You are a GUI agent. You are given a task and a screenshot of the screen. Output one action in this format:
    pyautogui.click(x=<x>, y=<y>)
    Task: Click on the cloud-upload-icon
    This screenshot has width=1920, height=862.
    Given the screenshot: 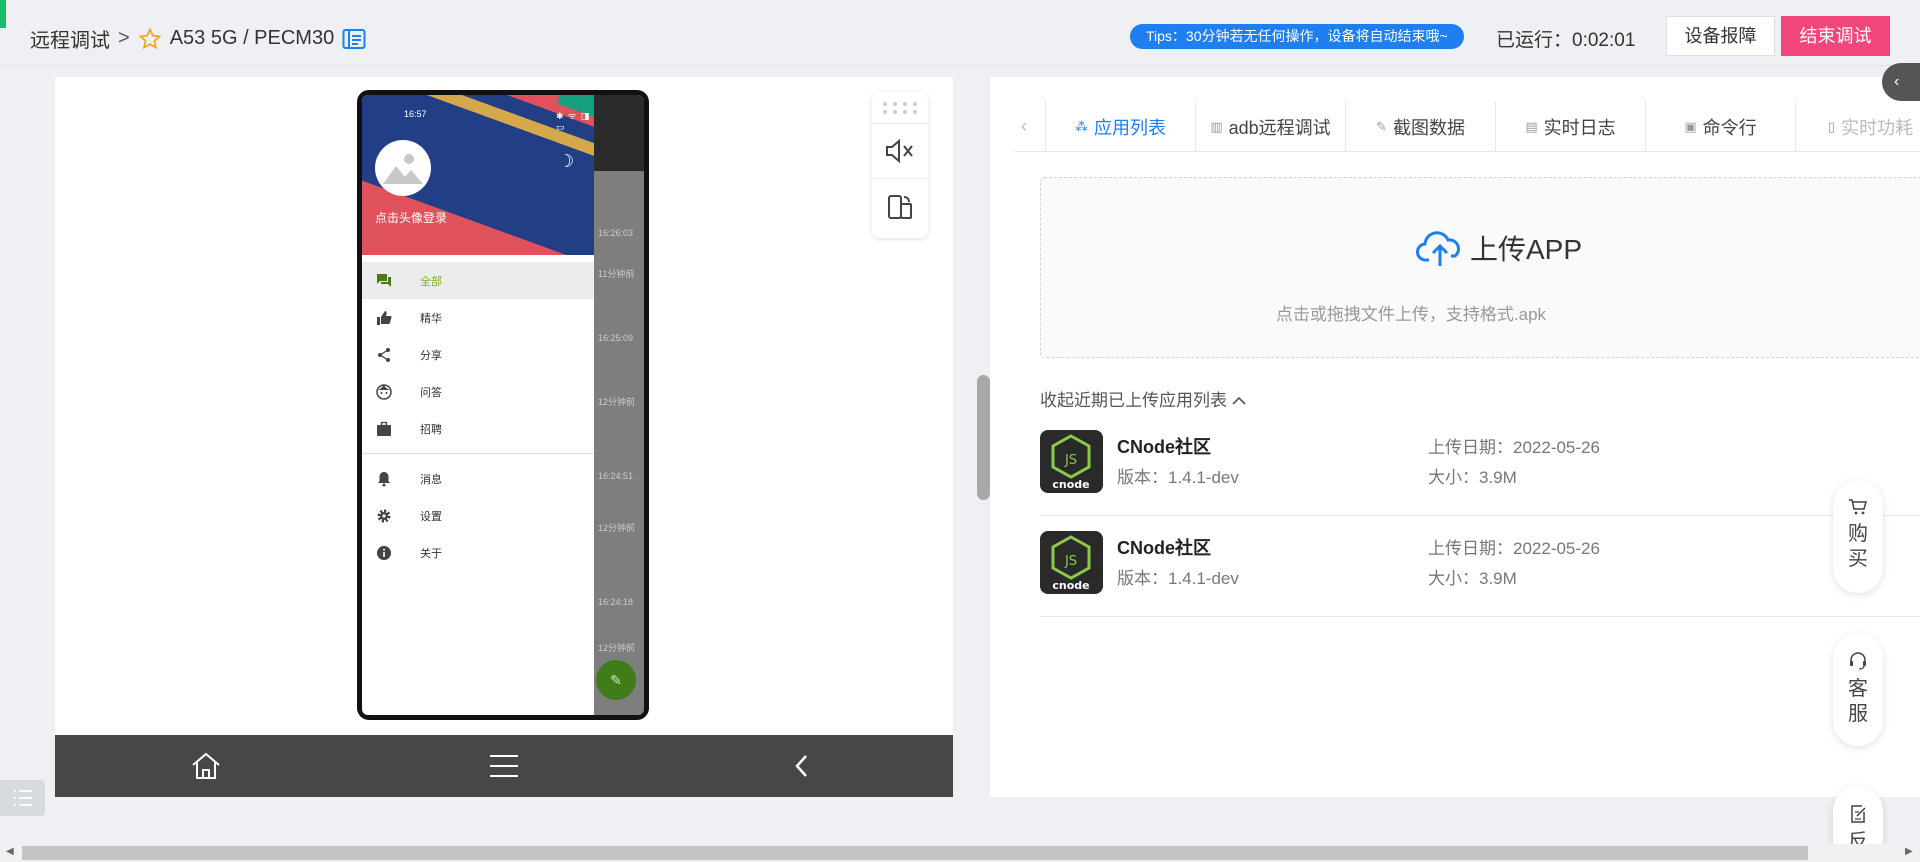 What is the action you would take?
    pyautogui.click(x=1438, y=248)
    